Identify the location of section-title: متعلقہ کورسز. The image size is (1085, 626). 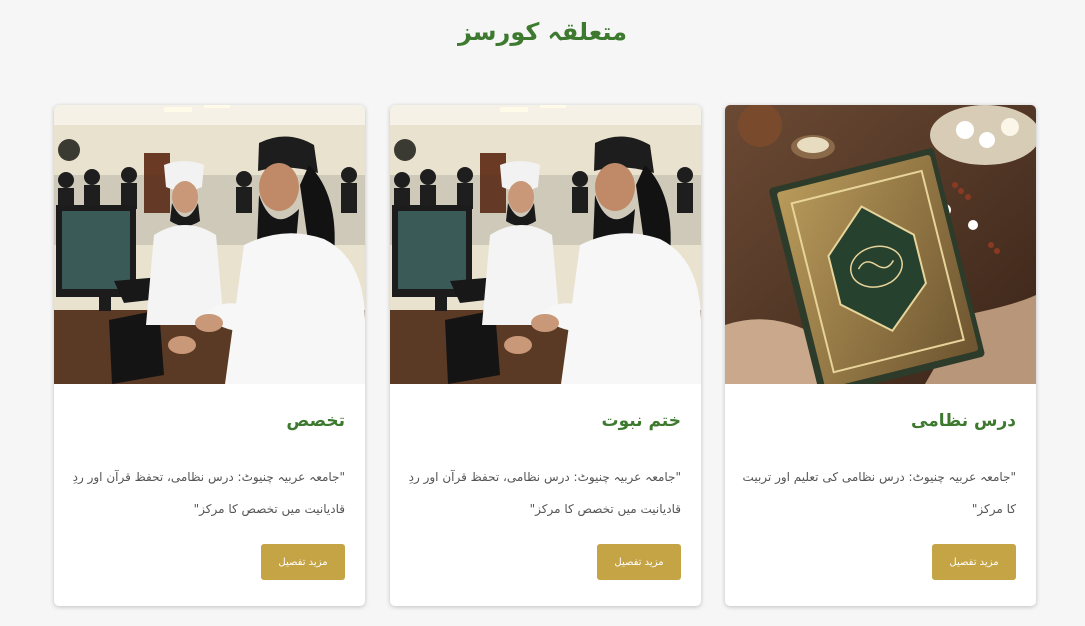
(542, 32).